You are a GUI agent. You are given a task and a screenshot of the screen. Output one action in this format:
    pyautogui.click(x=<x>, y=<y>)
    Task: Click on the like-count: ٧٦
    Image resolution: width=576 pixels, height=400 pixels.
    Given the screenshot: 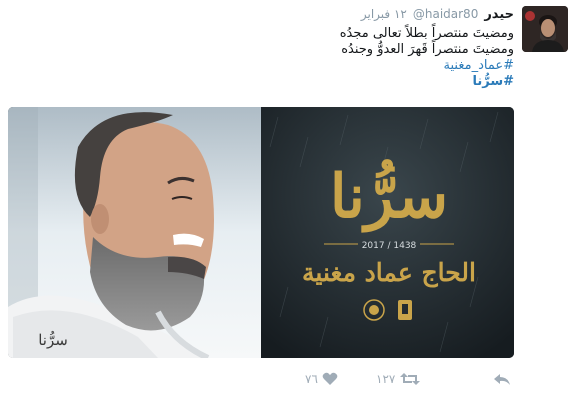 What is the action you would take?
    pyautogui.click(x=311, y=379)
    